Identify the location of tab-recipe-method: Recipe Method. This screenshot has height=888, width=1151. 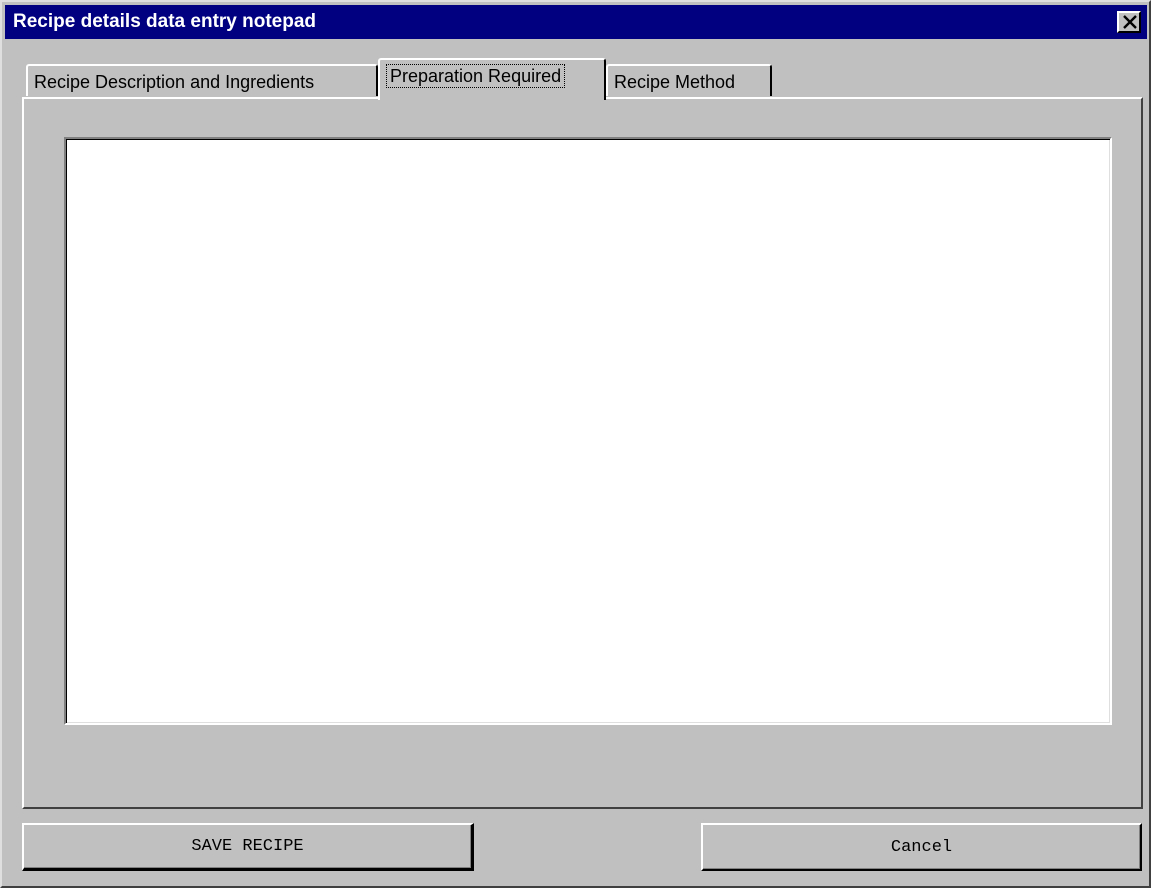
(689, 80).